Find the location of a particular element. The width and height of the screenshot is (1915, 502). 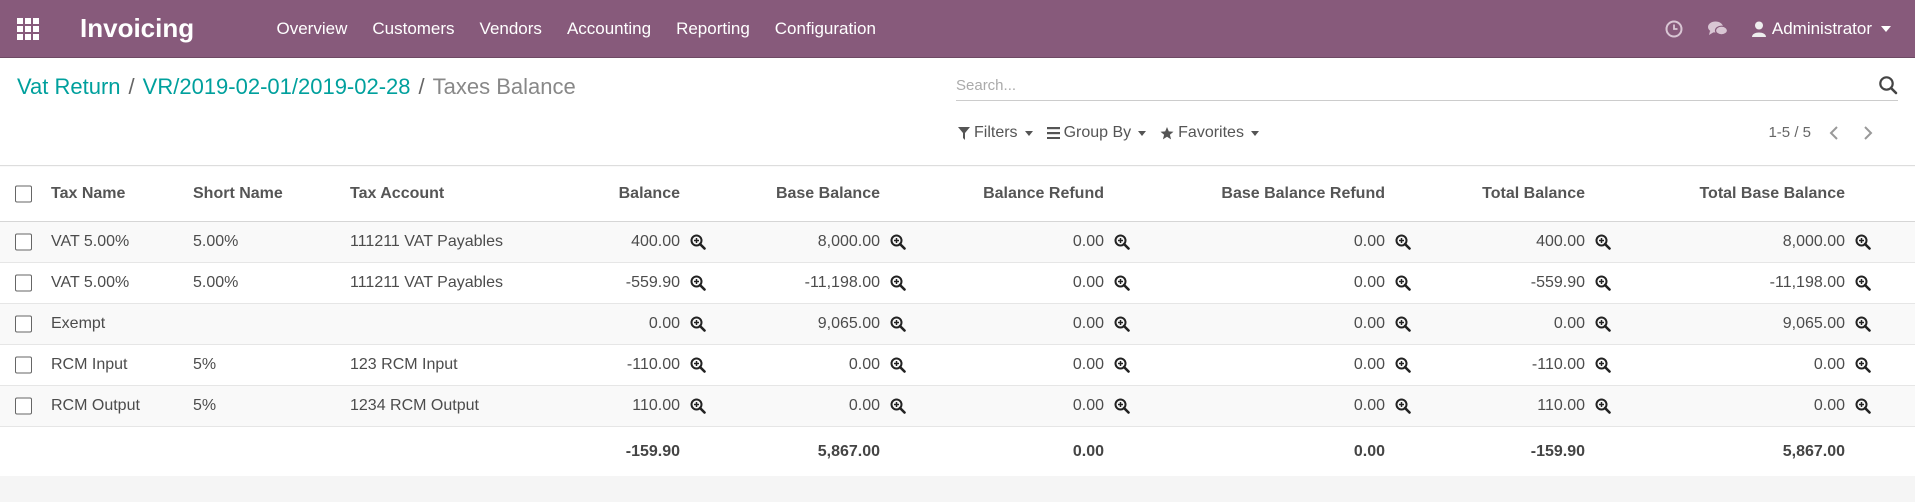

chevron-right-icon is located at coordinates (1868, 132).